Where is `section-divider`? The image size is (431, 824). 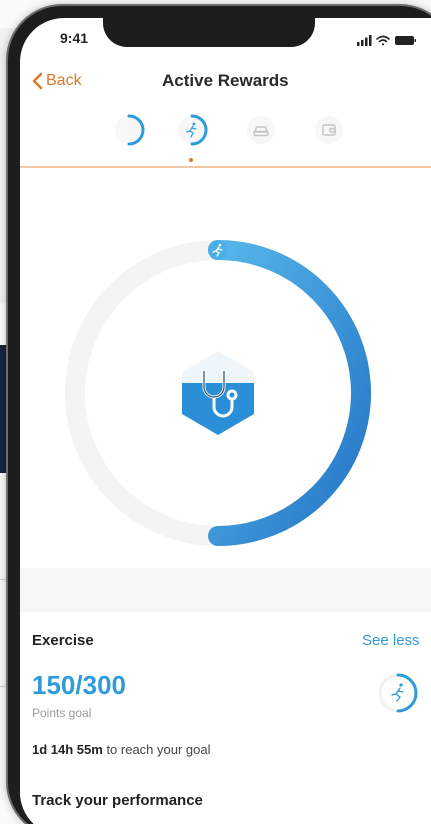
section-divider is located at coordinates (225, 590).